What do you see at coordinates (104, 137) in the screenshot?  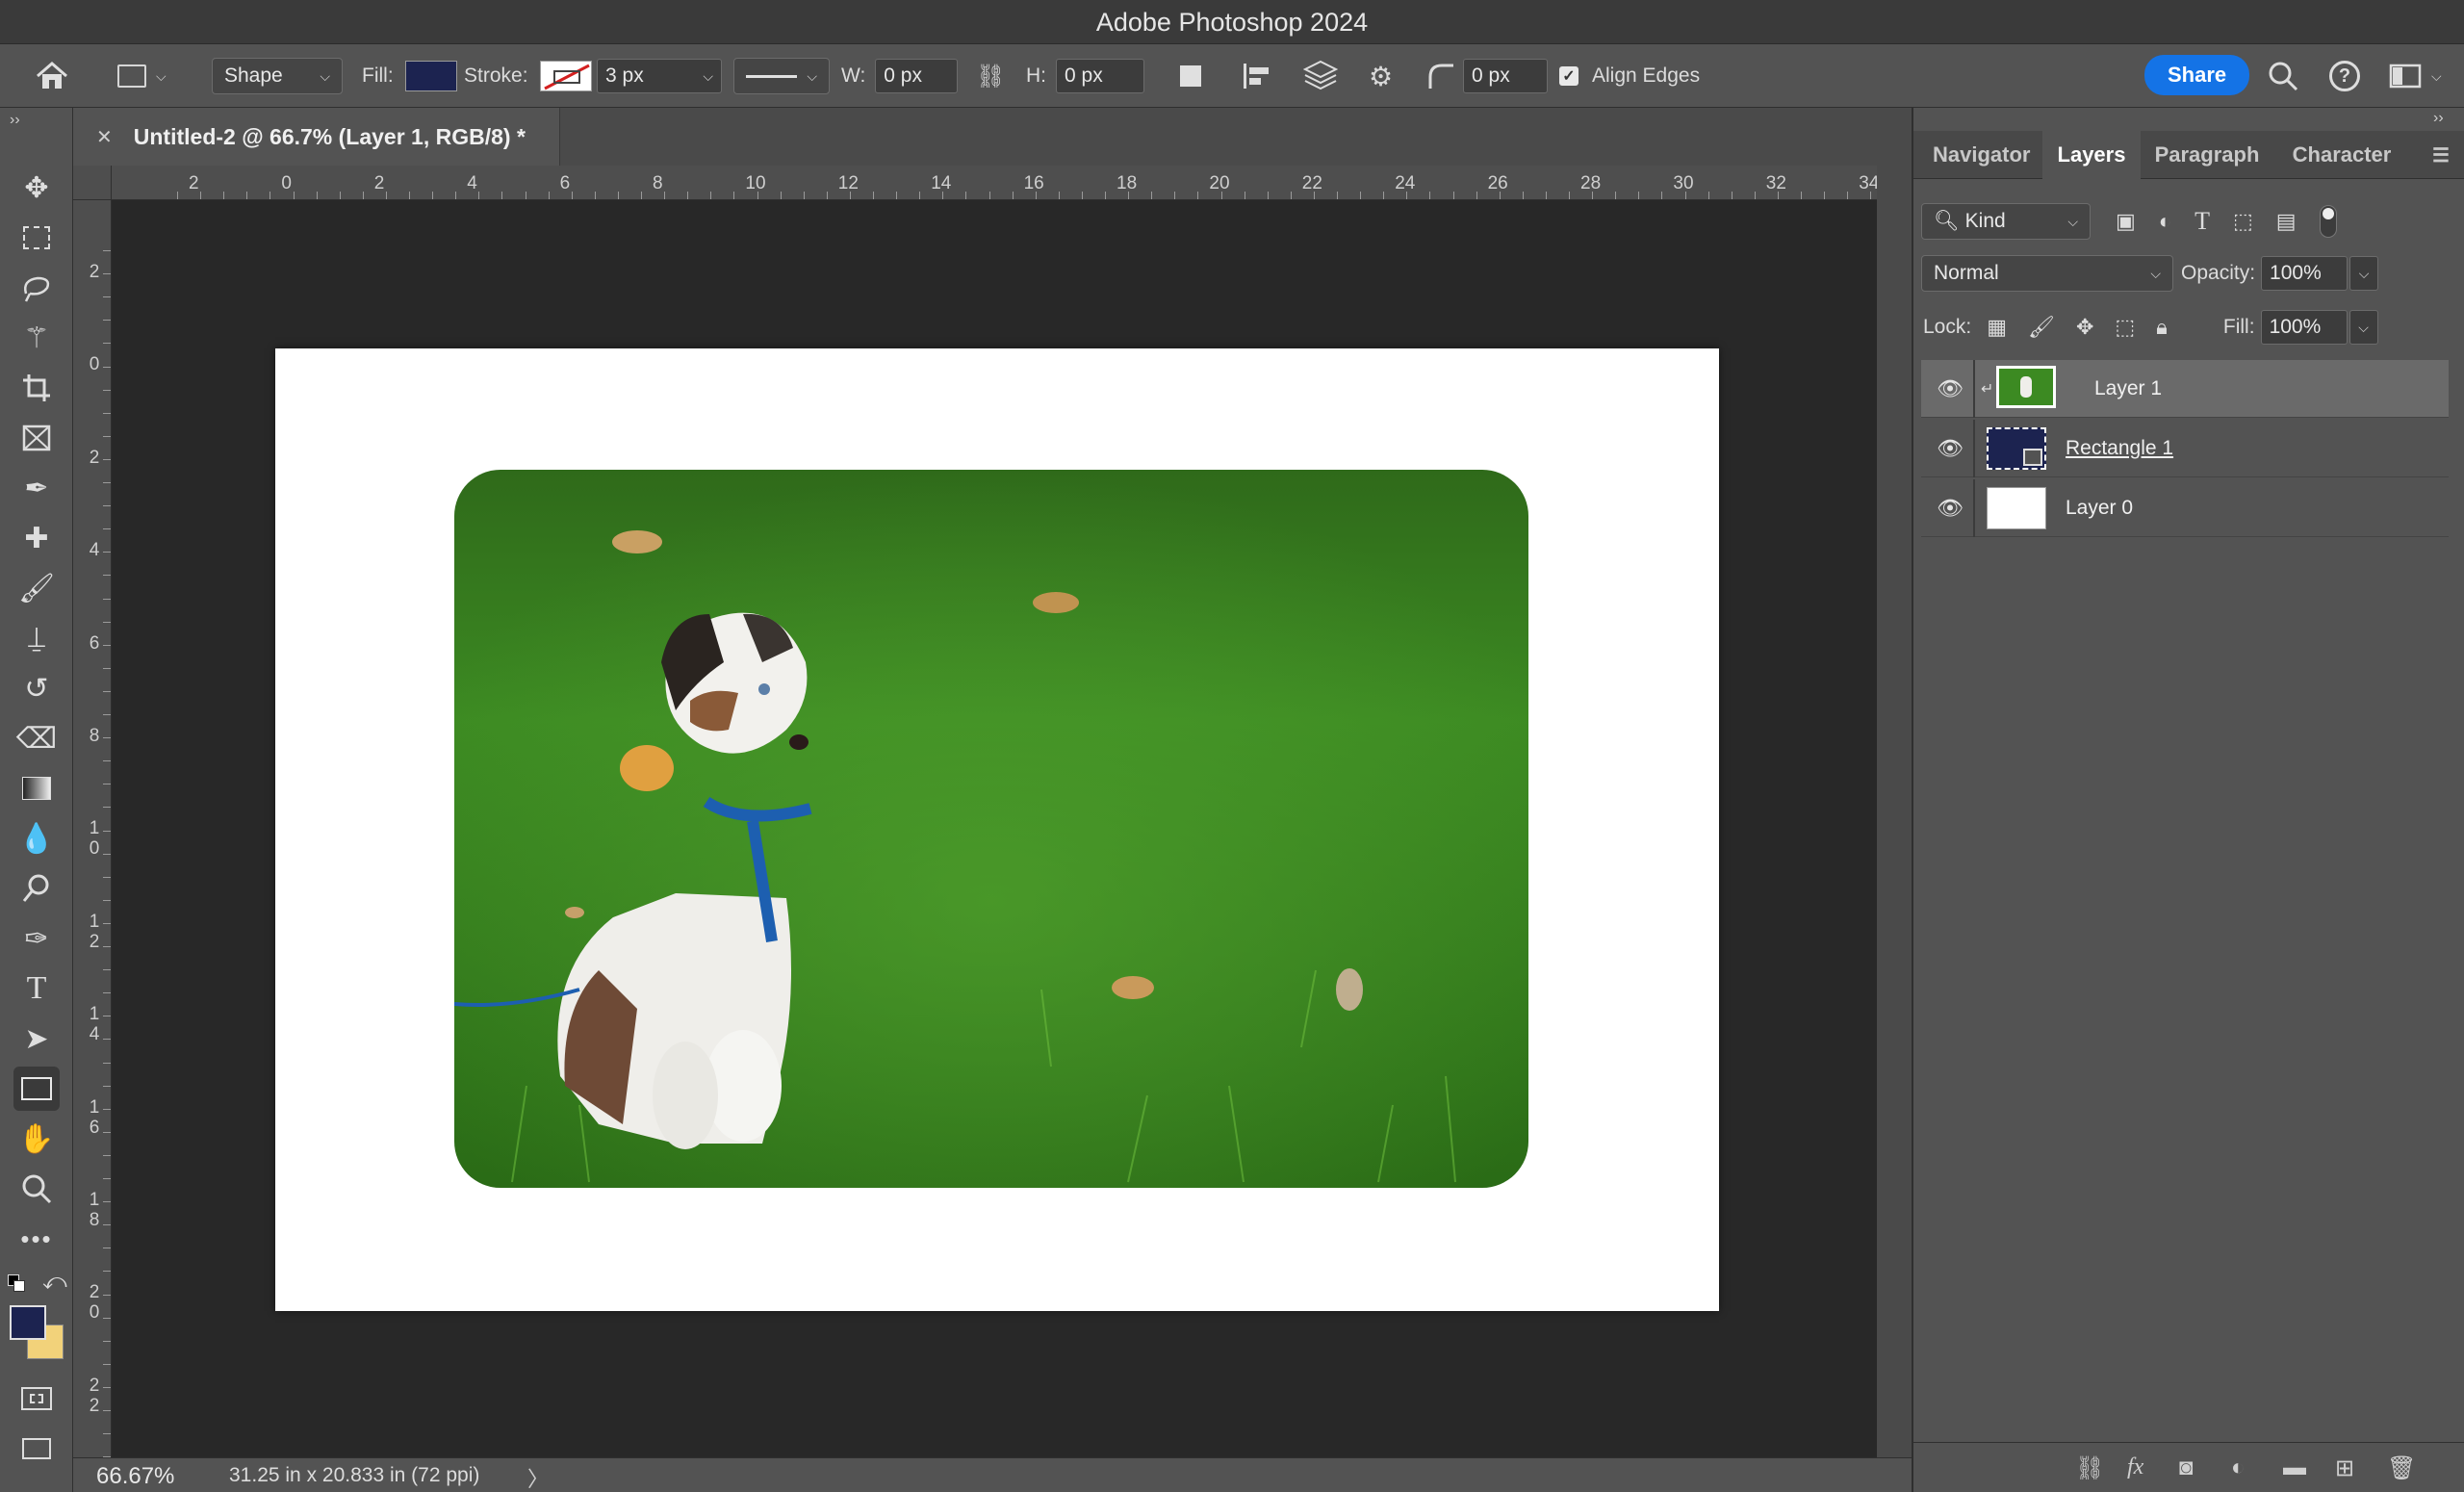 I see `close-icon: ✕` at bounding box center [104, 137].